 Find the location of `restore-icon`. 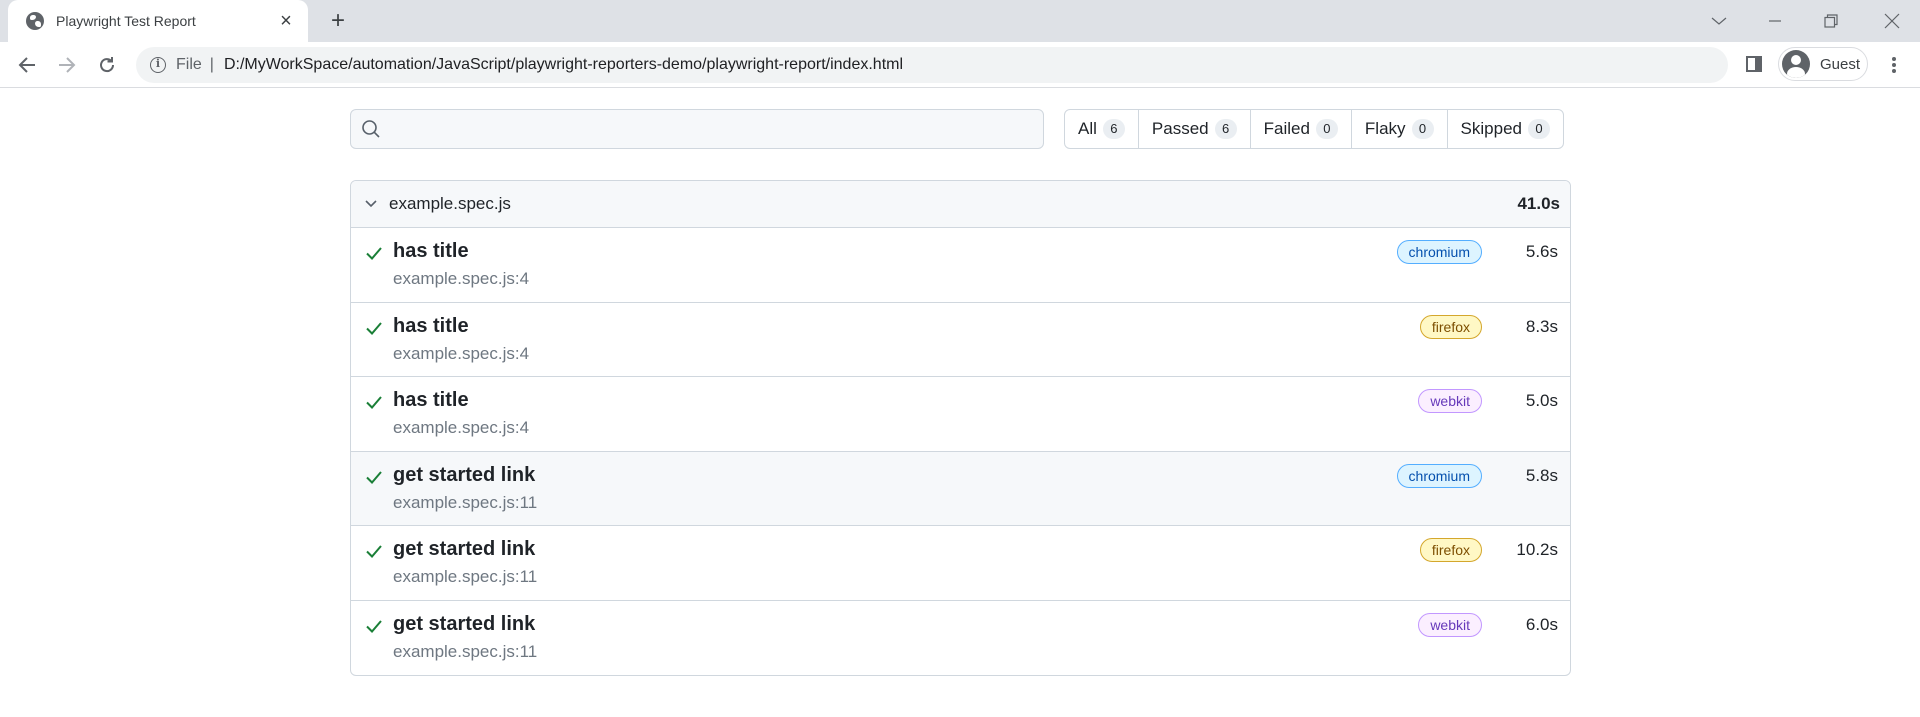

restore-icon is located at coordinates (1831, 21).